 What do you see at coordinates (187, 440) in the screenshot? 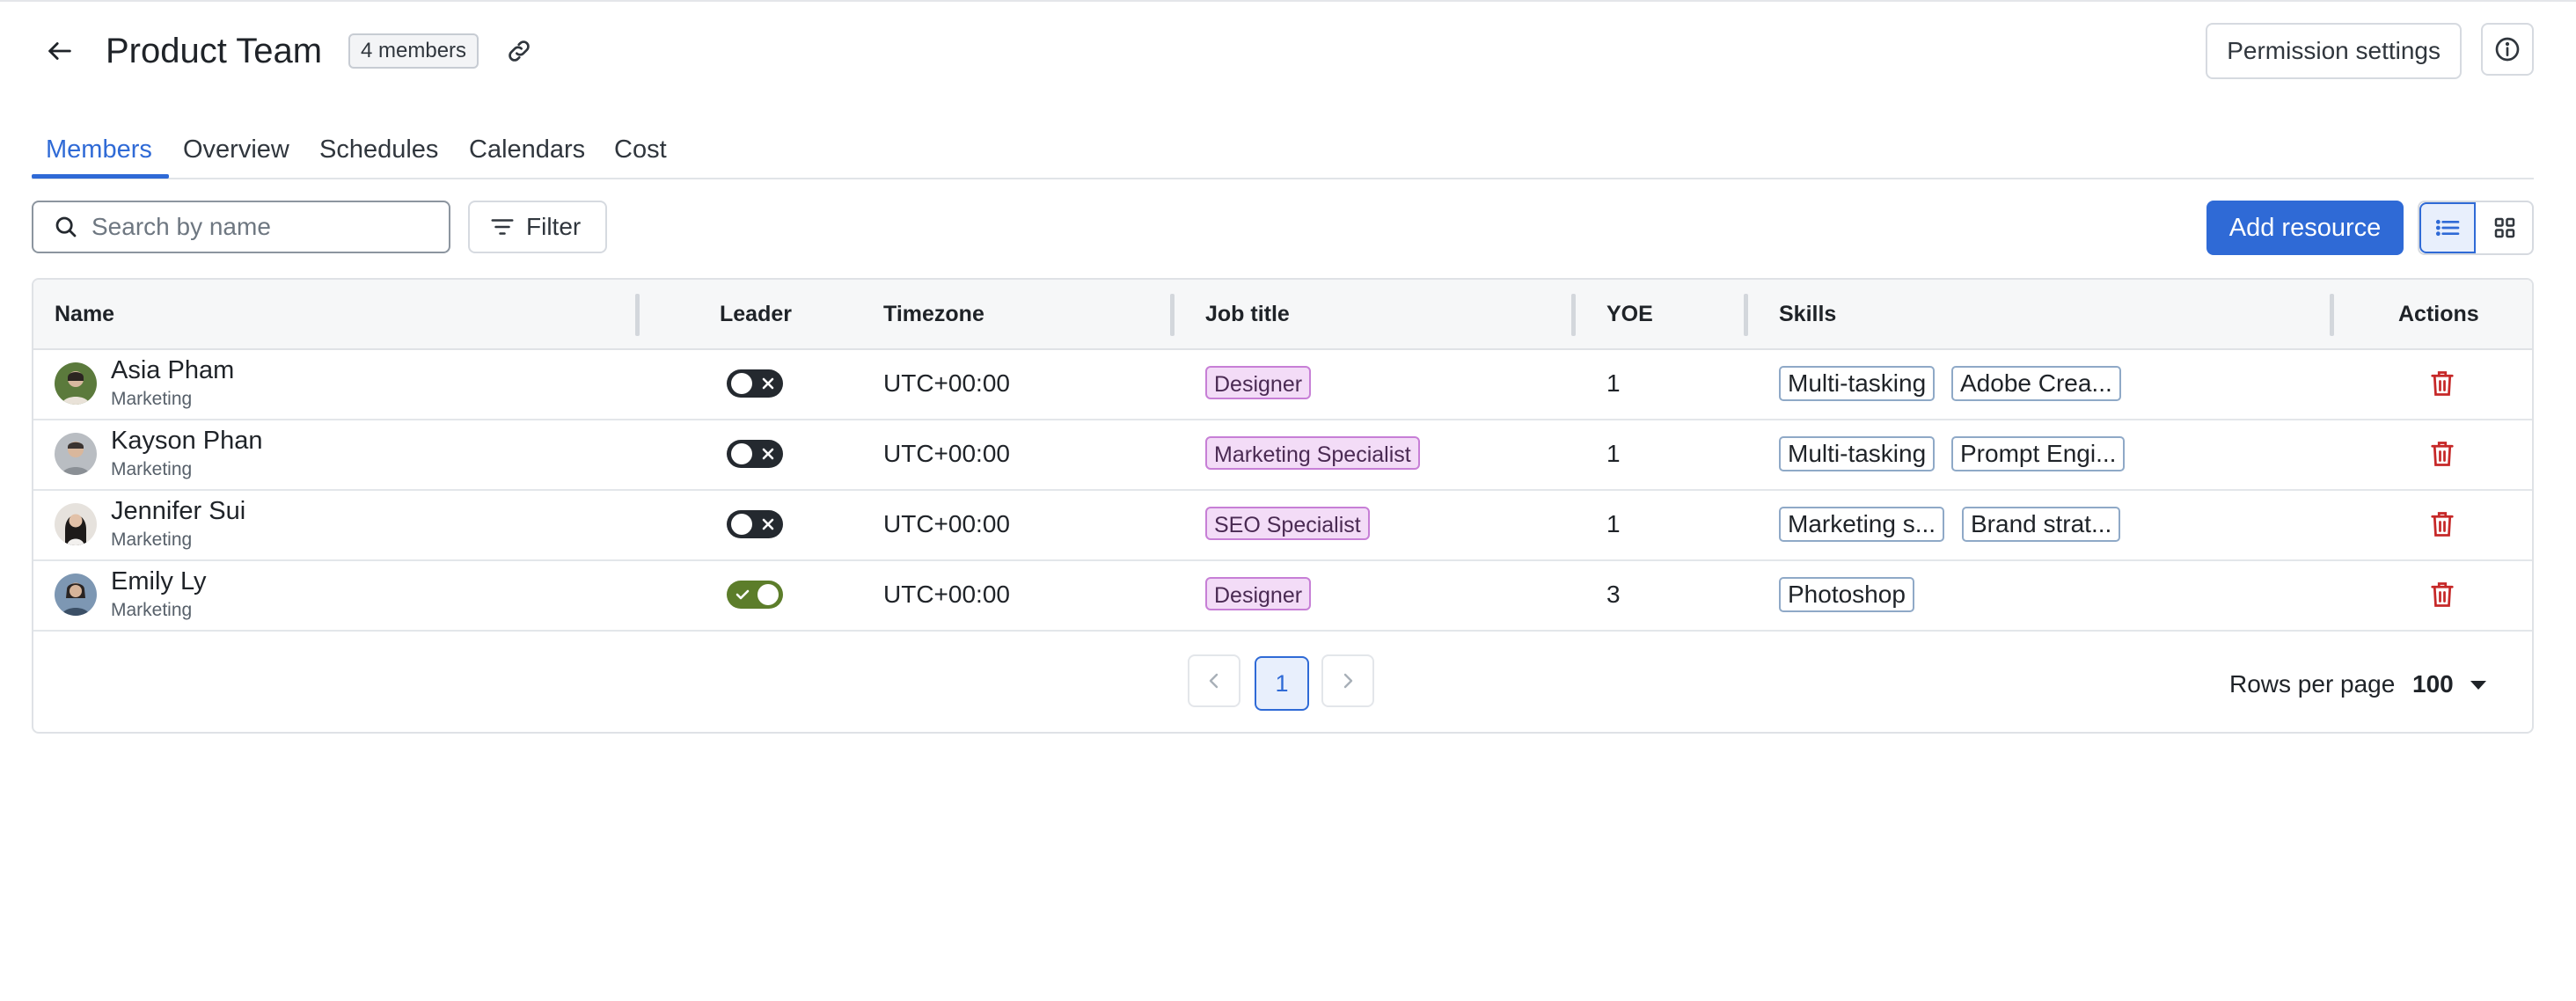
I see `member-name: Kayson Phan` at bounding box center [187, 440].